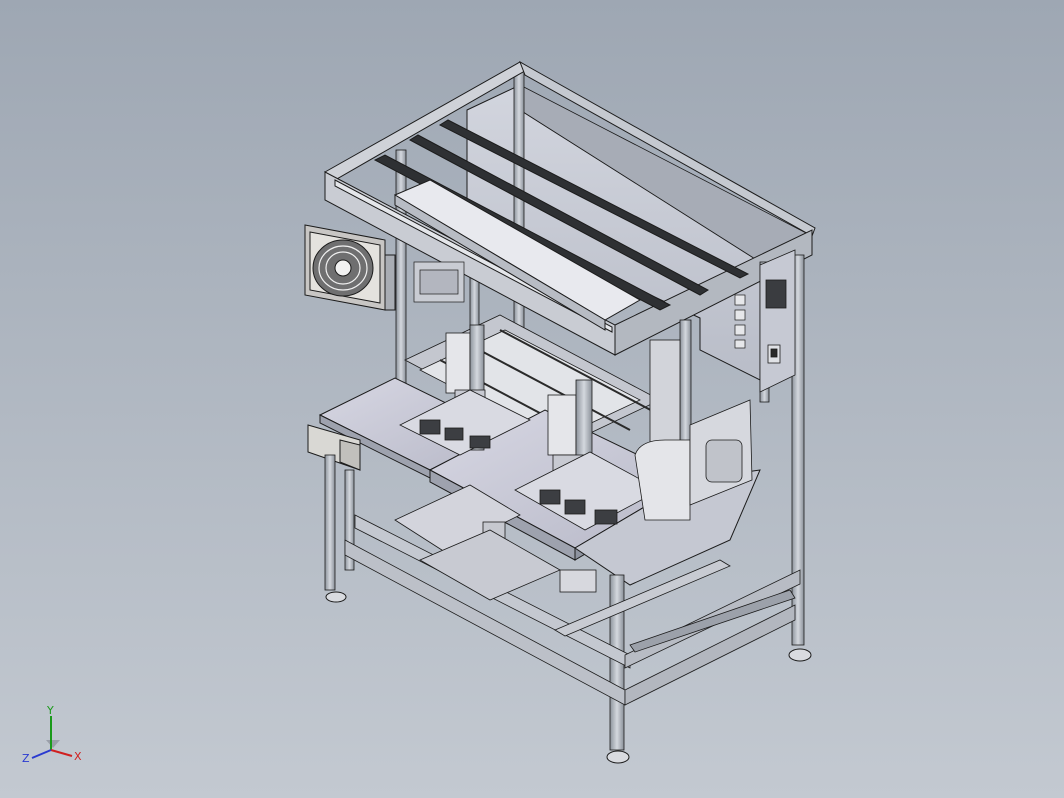  Describe the element at coordinates (53, 744) in the screenshot. I see `triad-cone` at that location.